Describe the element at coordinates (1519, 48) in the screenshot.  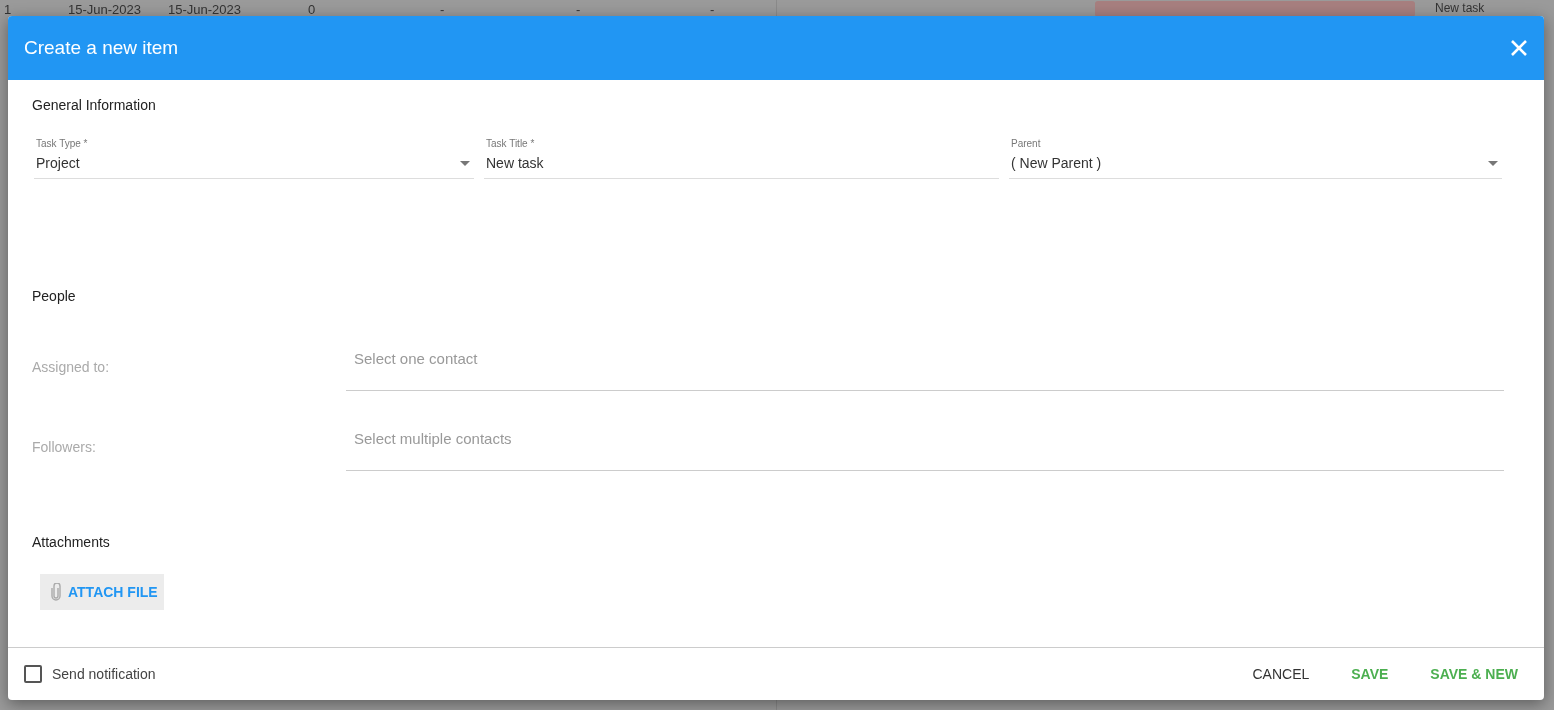
I see `close-button` at that location.